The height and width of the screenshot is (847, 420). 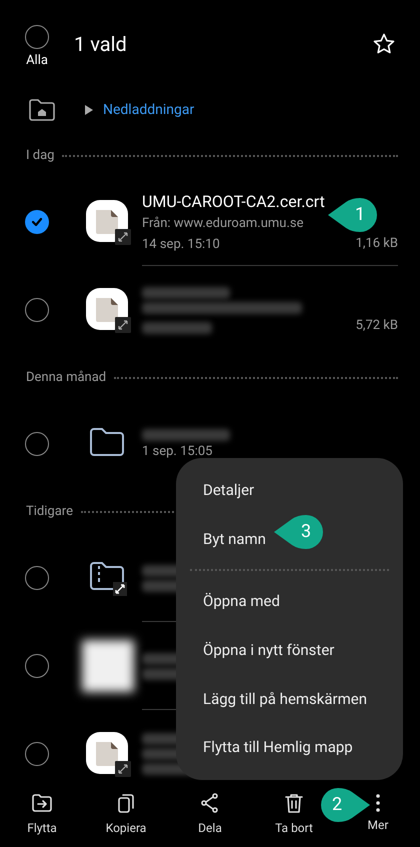 I want to click on section-header: Tidigare, so click(x=49, y=512).